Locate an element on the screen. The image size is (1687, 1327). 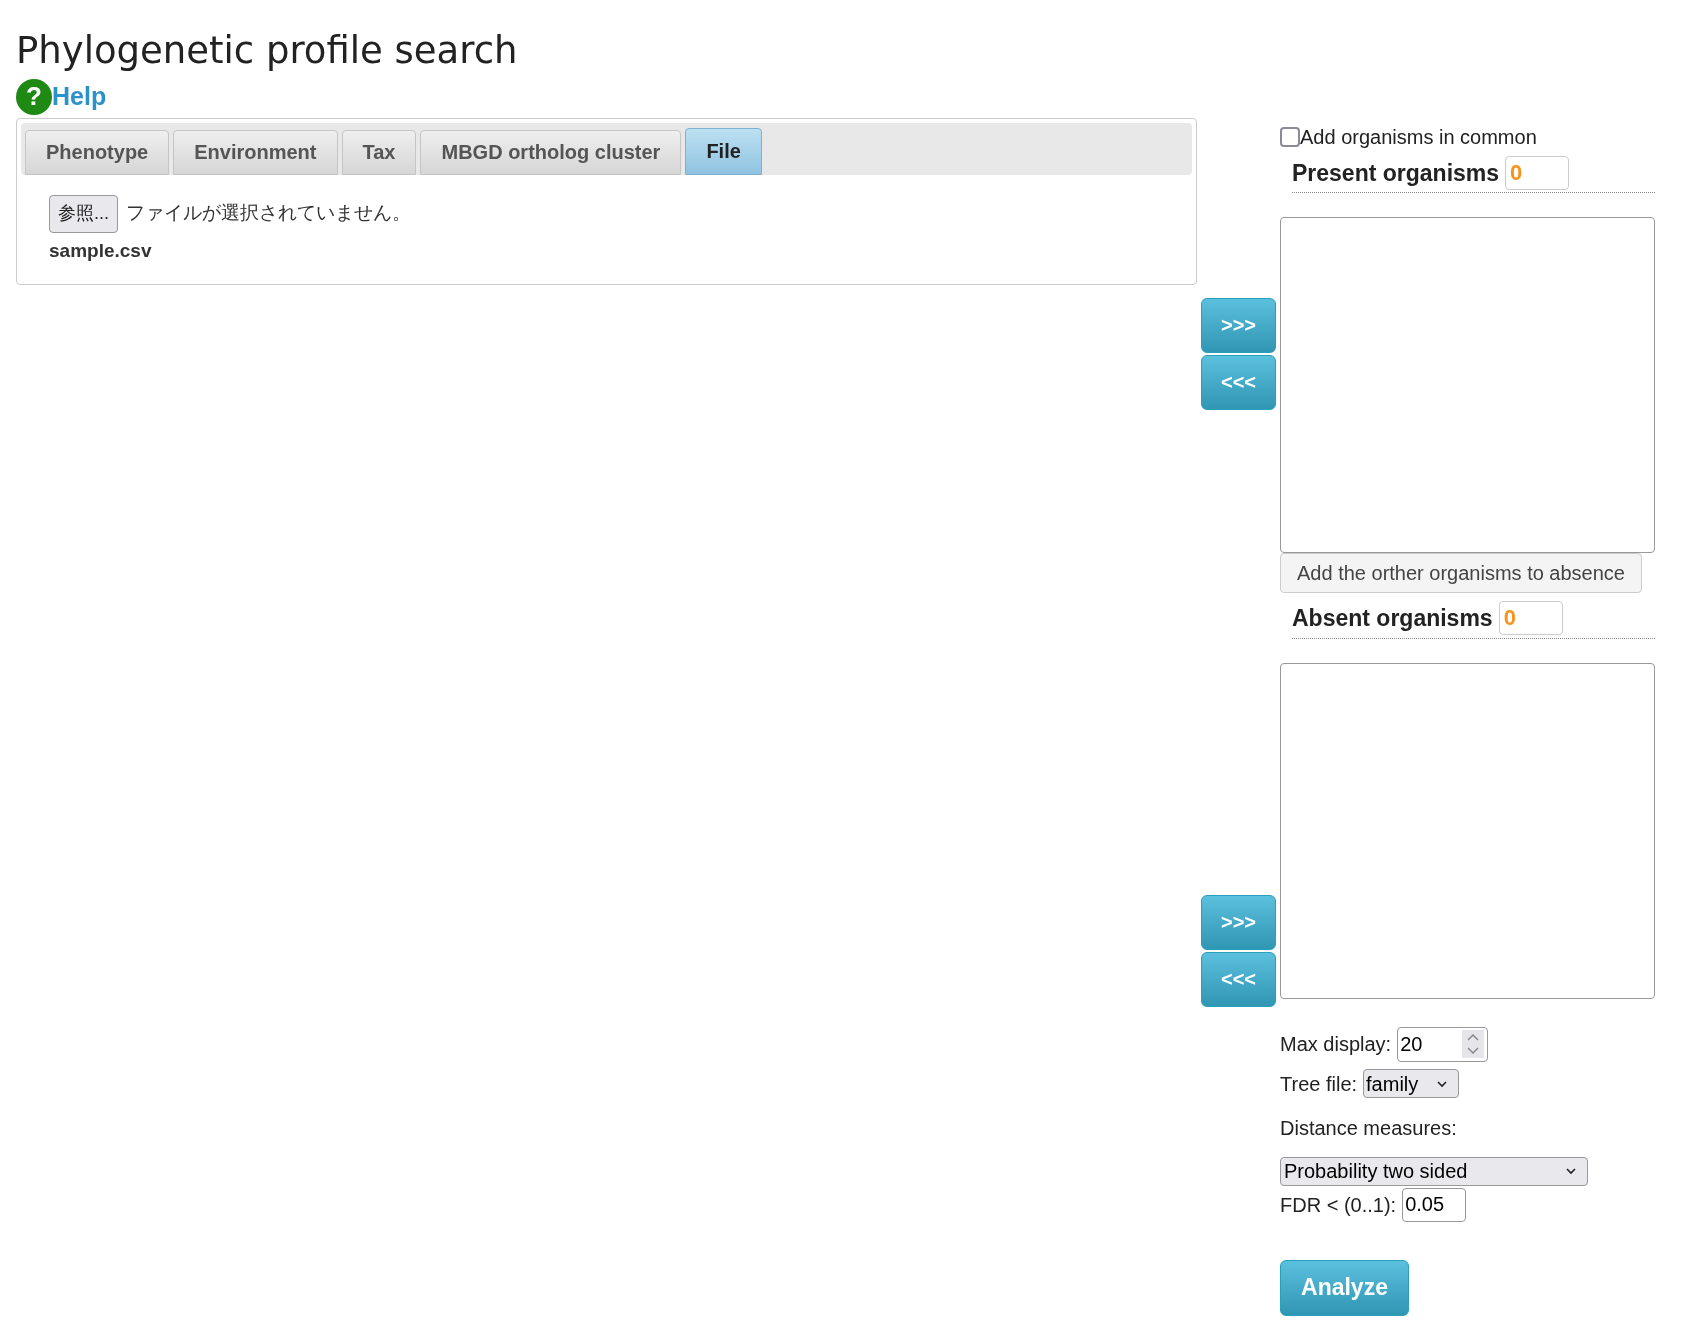
tab: Tax is located at coordinates (379, 152).